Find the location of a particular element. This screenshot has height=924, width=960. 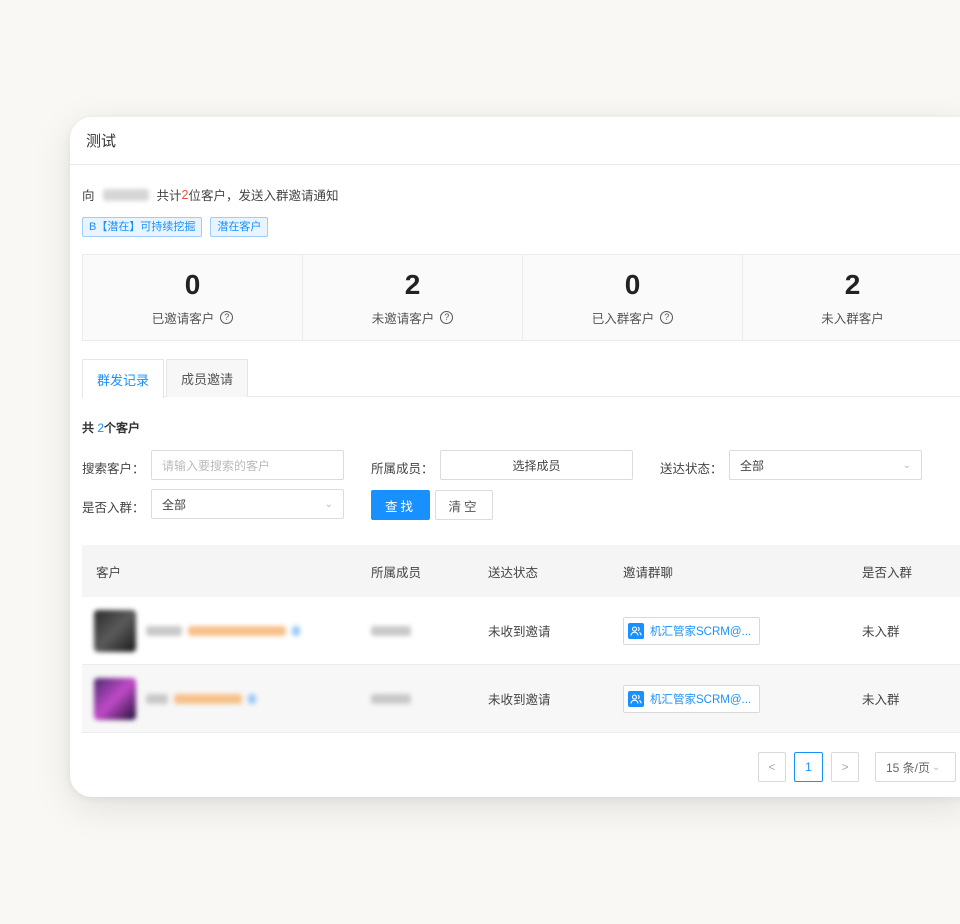

joined-value: 全部 is located at coordinates (174, 504).